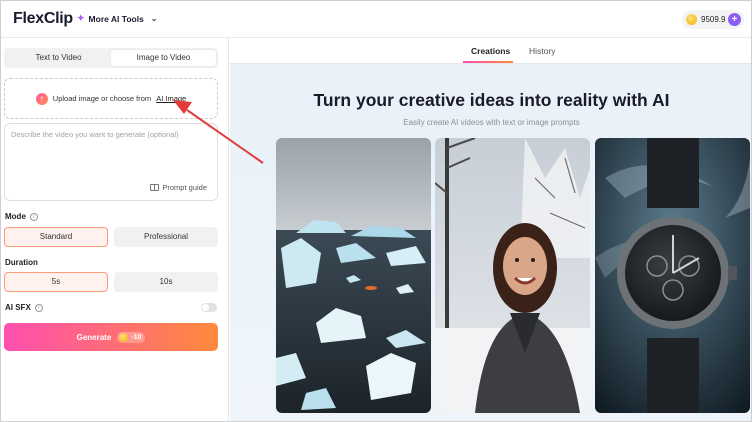 The image size is (752, 422). Describe the element at coordinates (41, 98) in the screenshot. I see `upload-icon: ↑` at that location.